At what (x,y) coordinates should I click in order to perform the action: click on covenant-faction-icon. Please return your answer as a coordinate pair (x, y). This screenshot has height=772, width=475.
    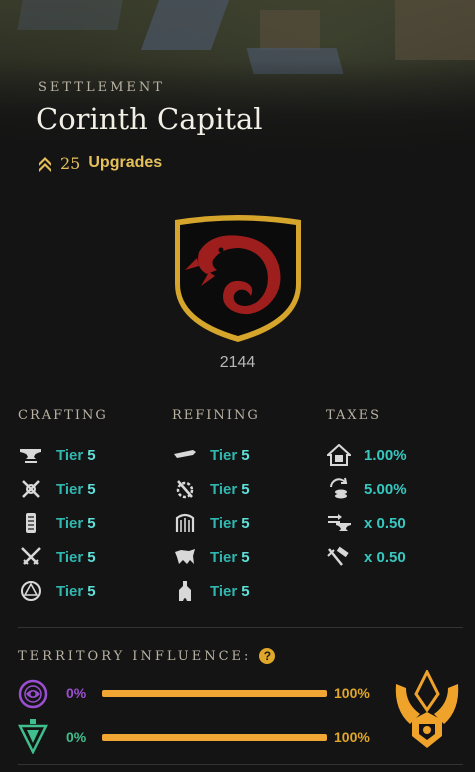
    Looking at the image, I should click on (33, 736).